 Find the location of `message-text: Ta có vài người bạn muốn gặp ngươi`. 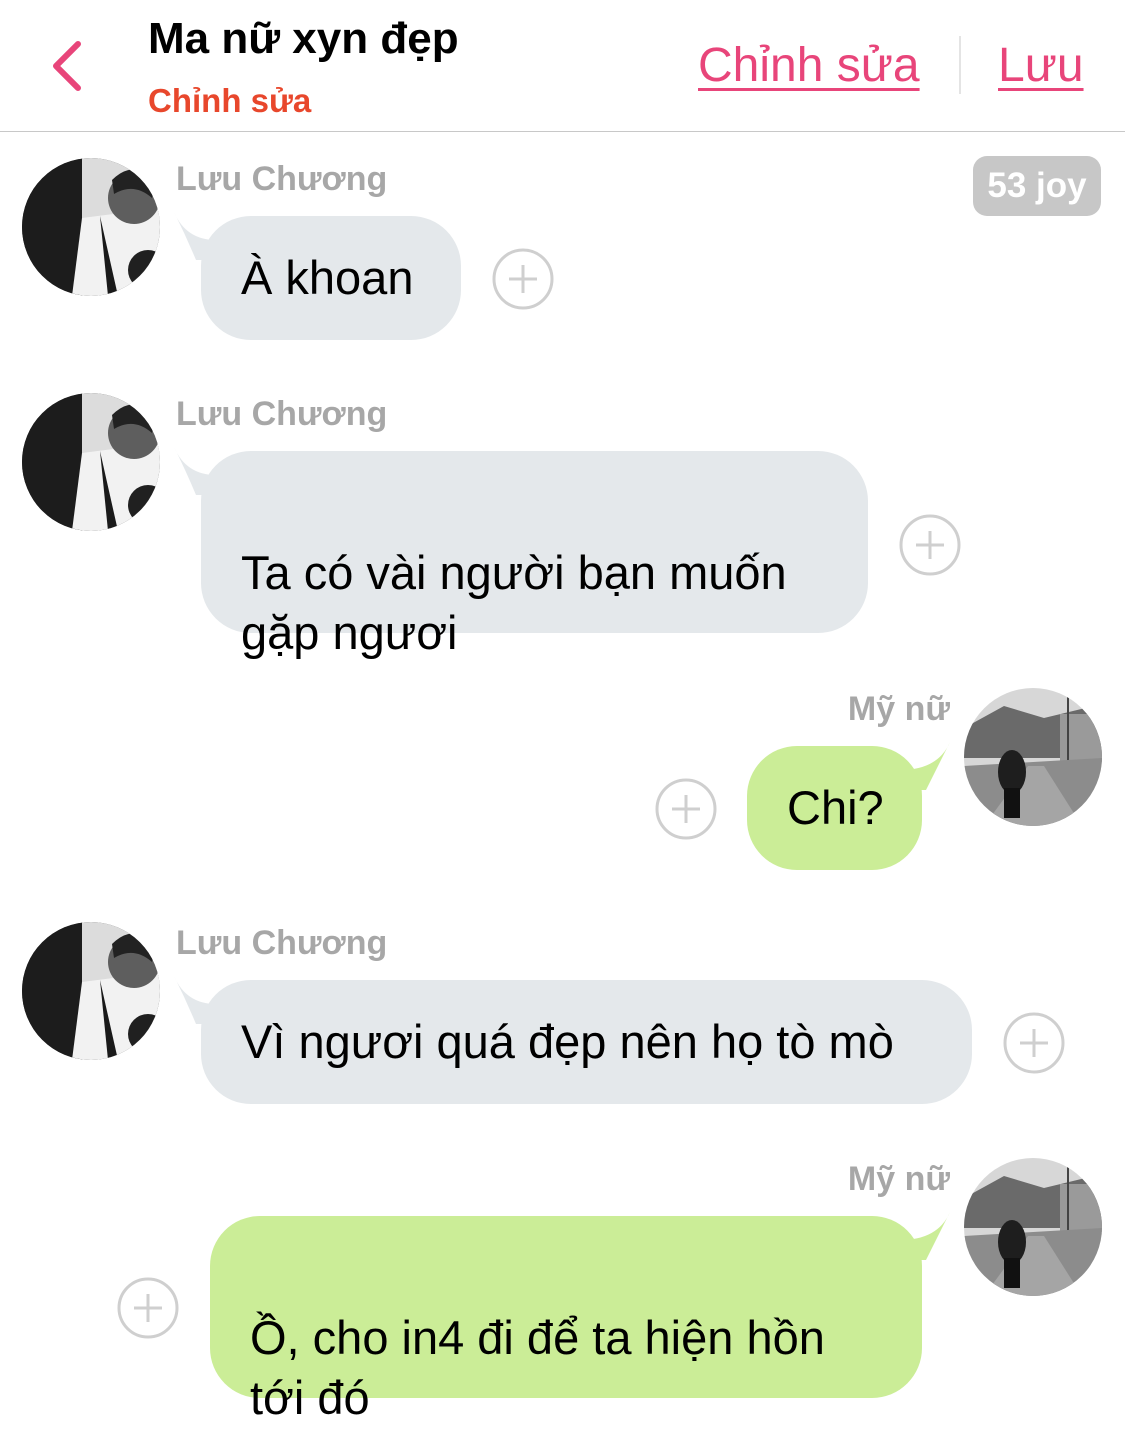

message-text: Ta có vài người bạn muốn gặp ngươi is located at coordinates (514, 602).